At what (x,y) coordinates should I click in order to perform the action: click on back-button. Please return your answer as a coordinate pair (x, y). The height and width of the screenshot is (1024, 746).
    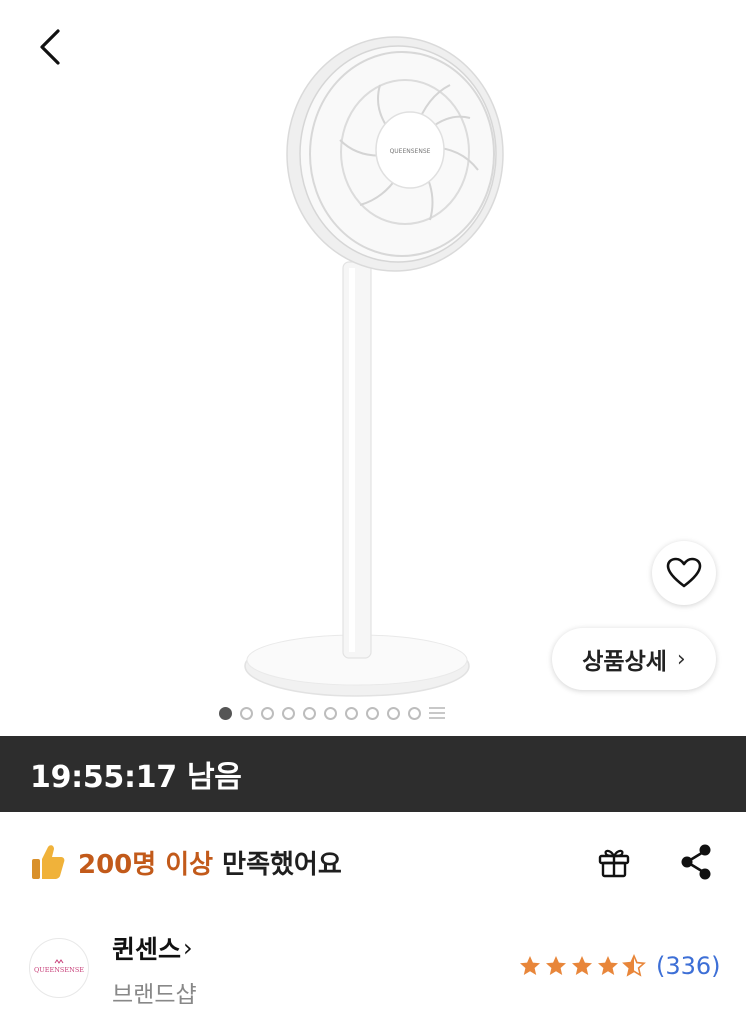
    Looking at the image, I should click on (50, 47).